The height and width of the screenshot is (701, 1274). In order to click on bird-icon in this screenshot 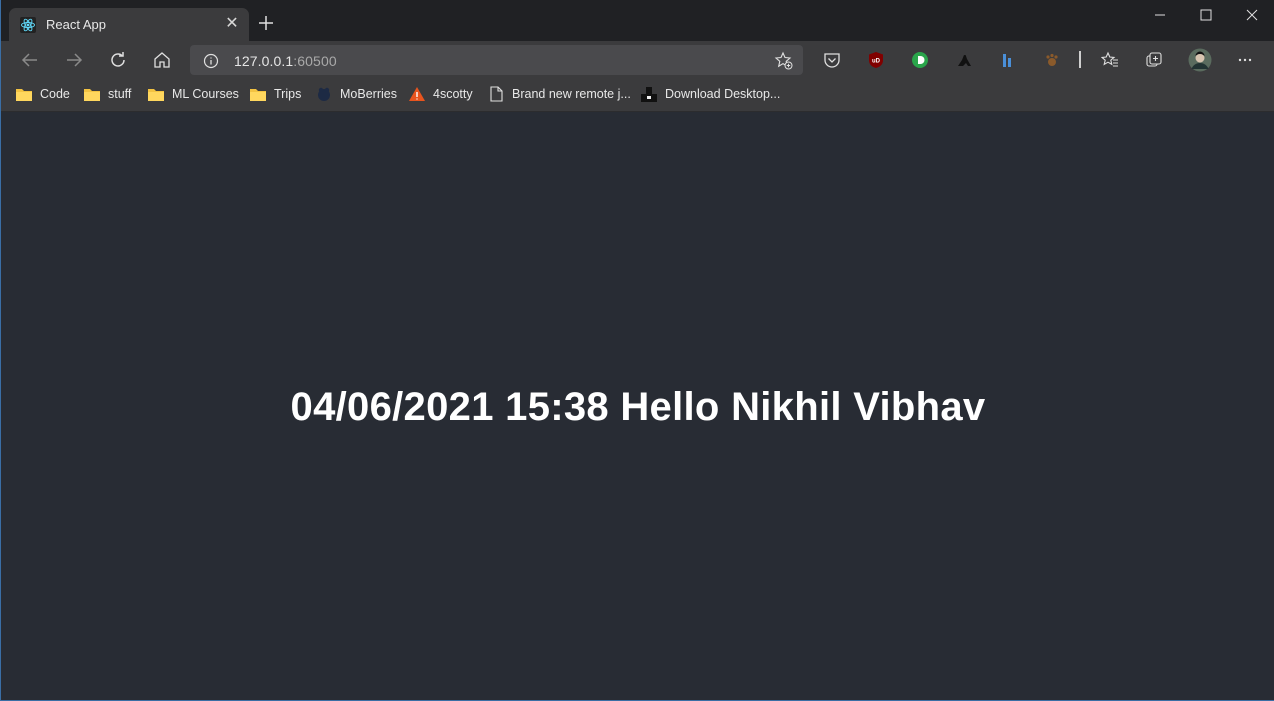, I will do `click(964, 60)`.